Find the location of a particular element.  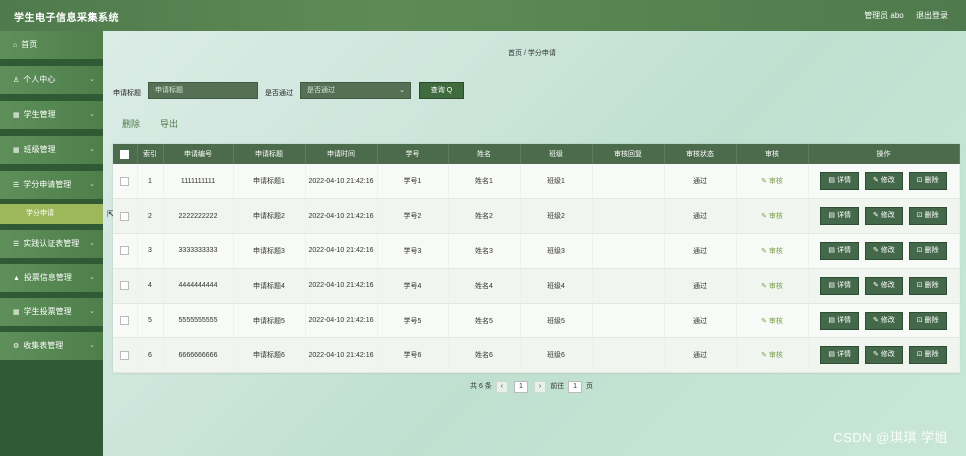

col-header: 姓名 is located at coordinates (484, 154).